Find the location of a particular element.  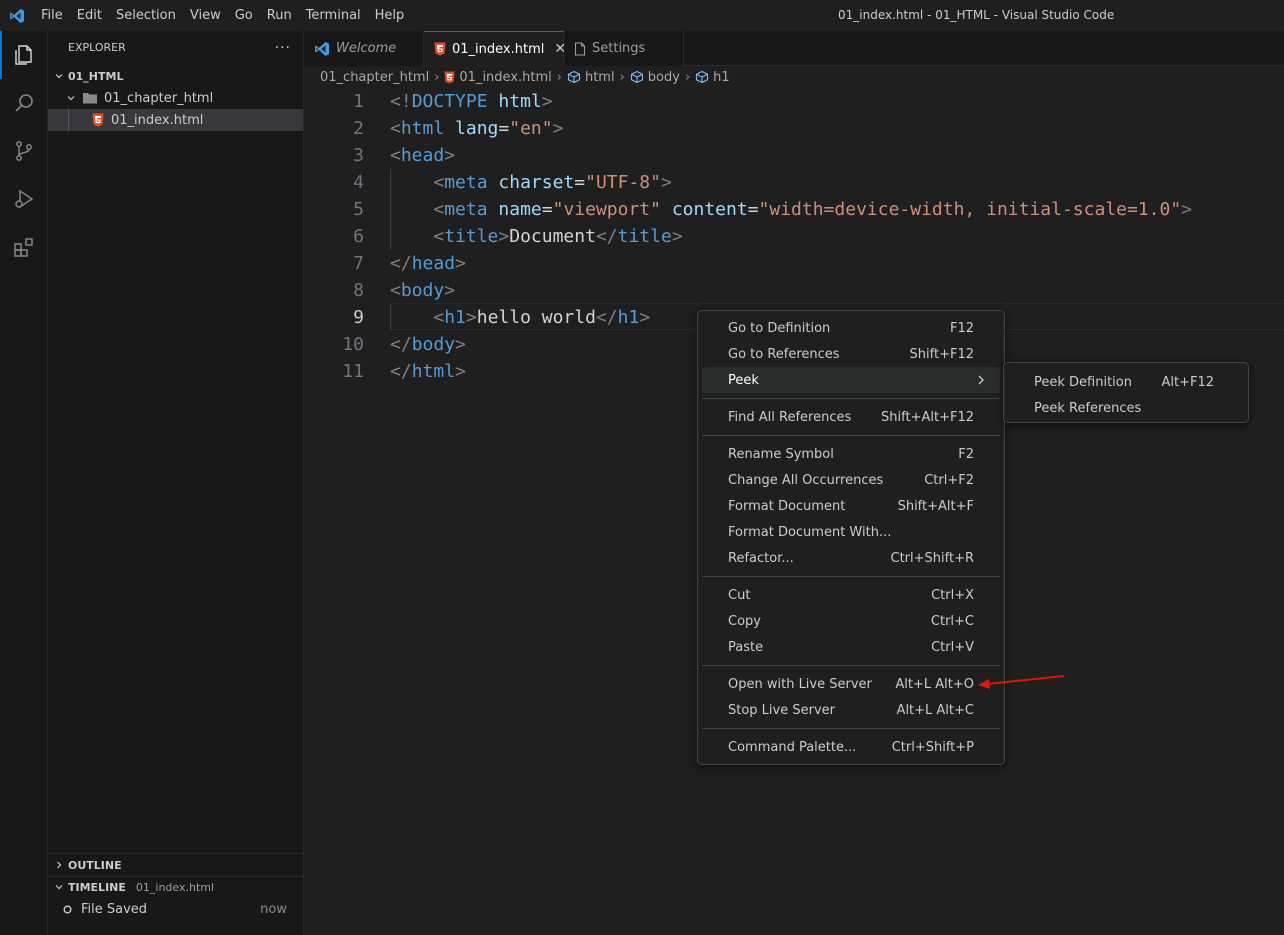

breadcrumb-file: 01_index.html is located at coordinates (498, 77).